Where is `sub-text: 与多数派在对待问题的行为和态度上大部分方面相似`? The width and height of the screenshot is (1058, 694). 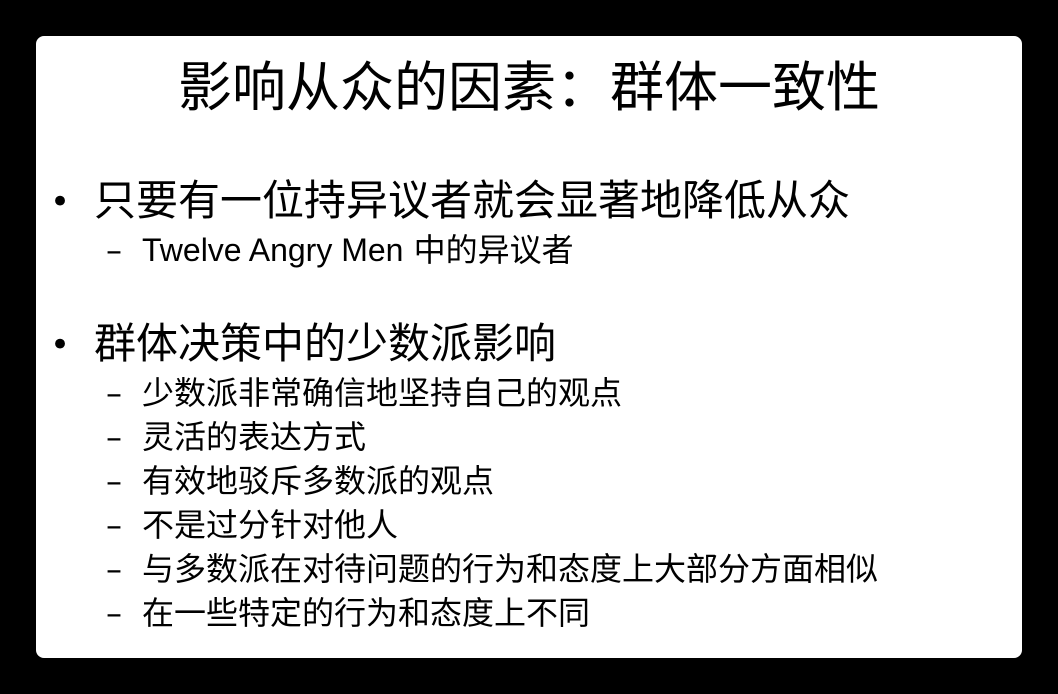
sub-text: 与多数派在对待问题的行为和态度上大部分方面相似 is located at coordinates (510, 569).